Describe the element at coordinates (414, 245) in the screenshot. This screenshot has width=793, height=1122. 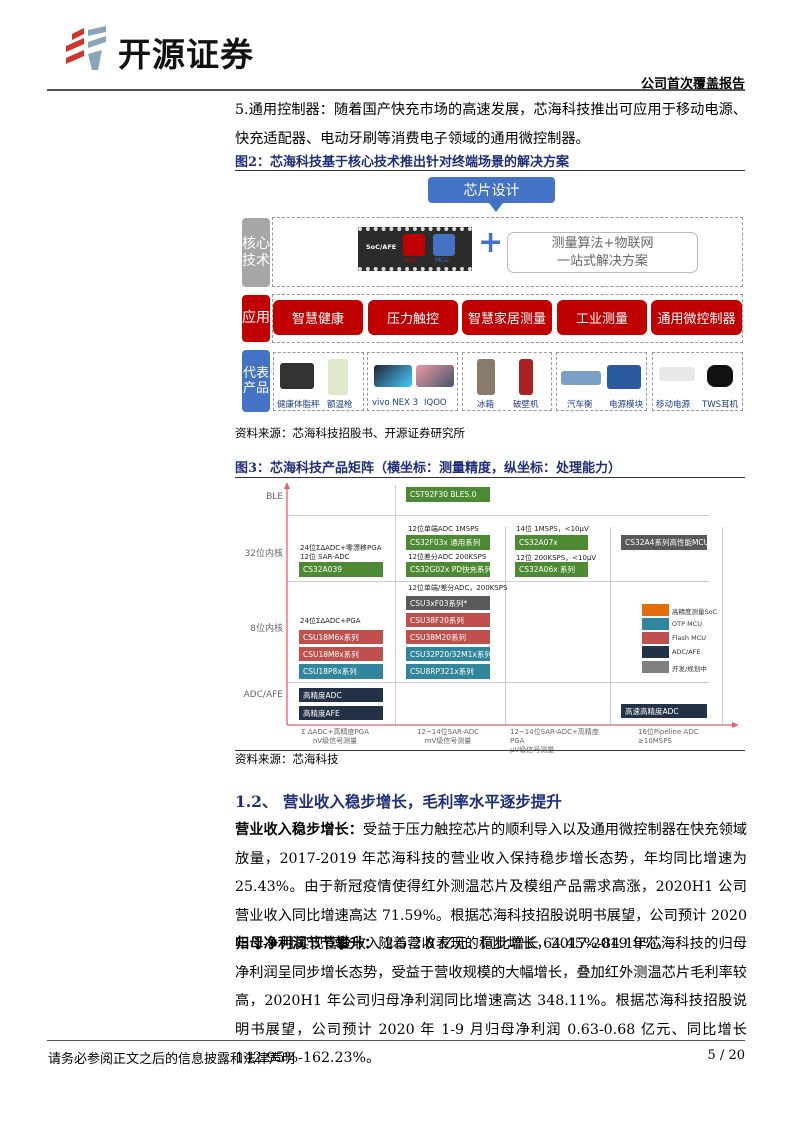
I see `adc-block-icon` at that location.